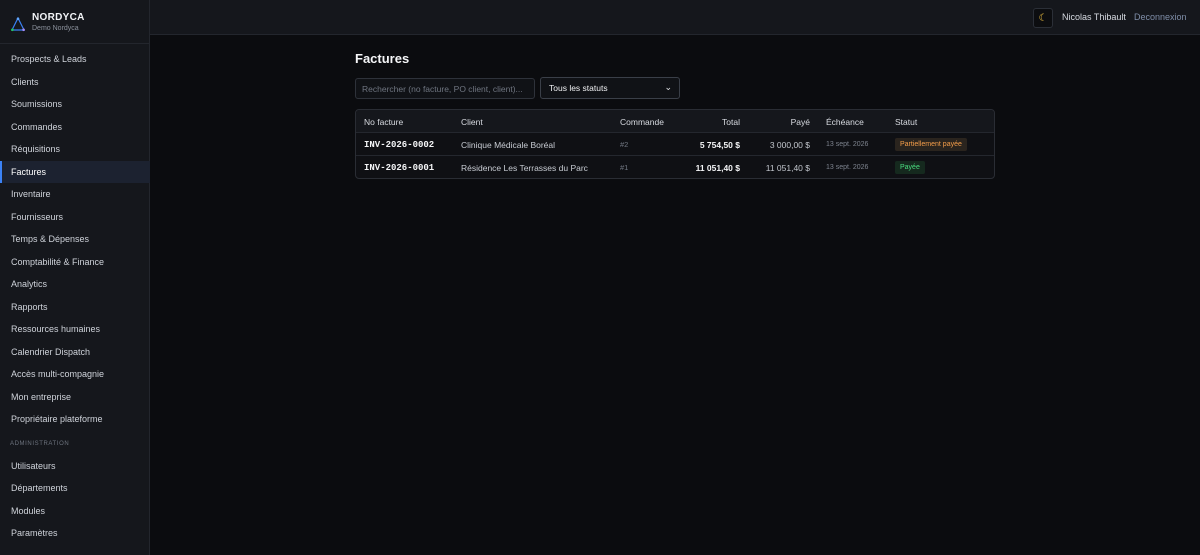 This screenshot has width=1200, height=555. Describe the element at coordinates (399, 144) in the screenshot. I see `invoice-number: INV-2026-0002` at that location.